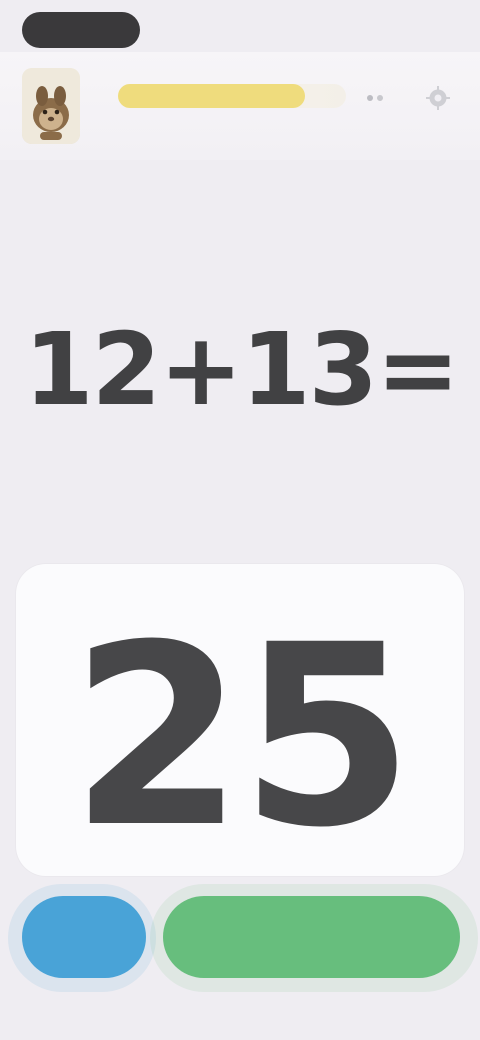 The image size is (480, 1040). I want to click on math-problem: 12+13=, so click(242, 369).